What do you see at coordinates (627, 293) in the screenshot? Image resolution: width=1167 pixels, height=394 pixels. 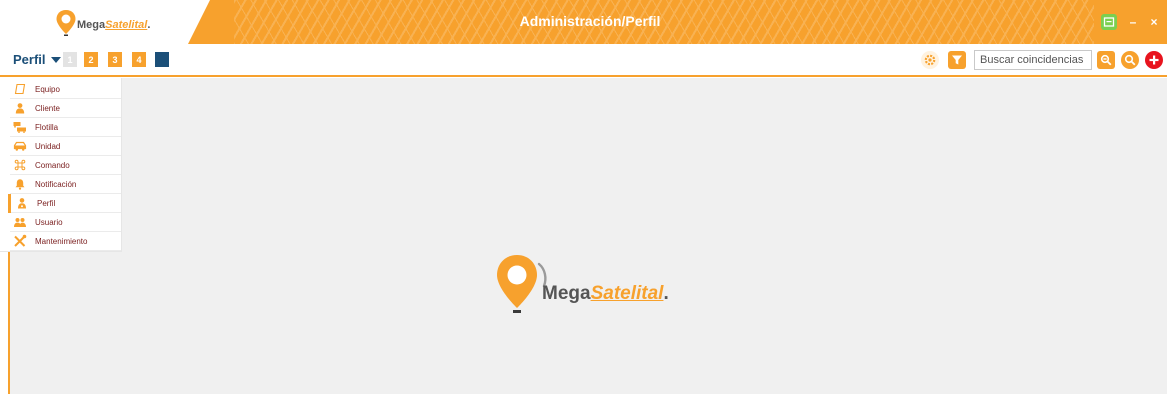 I see `center-brand-accent: Satelital` at bounding box center [627, 293].